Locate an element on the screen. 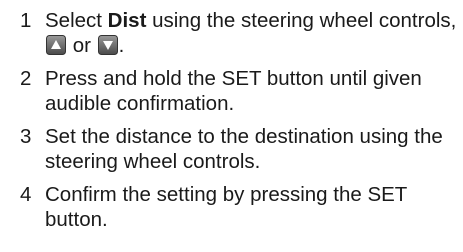 The height and width of the screenshot is (252, 463). step-text-part: Select is located at coordinates (76, 20).